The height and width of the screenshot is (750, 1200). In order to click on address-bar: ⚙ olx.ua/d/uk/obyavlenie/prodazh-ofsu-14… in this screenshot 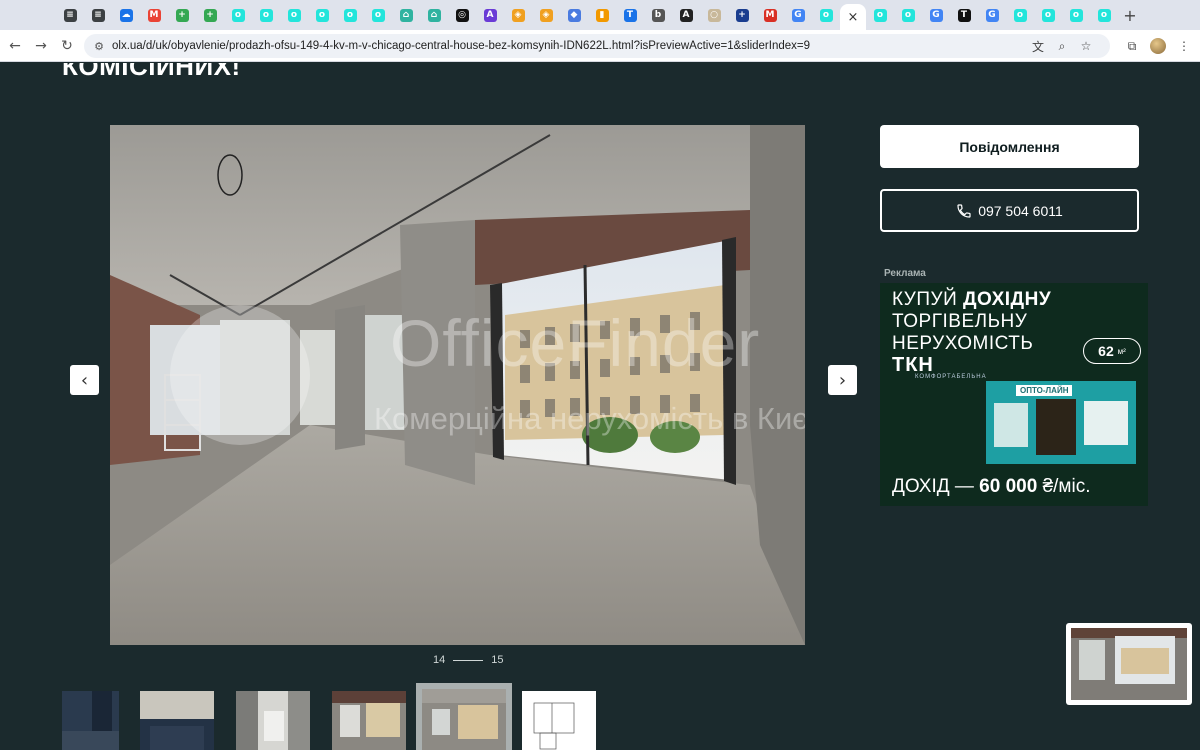, I will do `click(597, 46)`.